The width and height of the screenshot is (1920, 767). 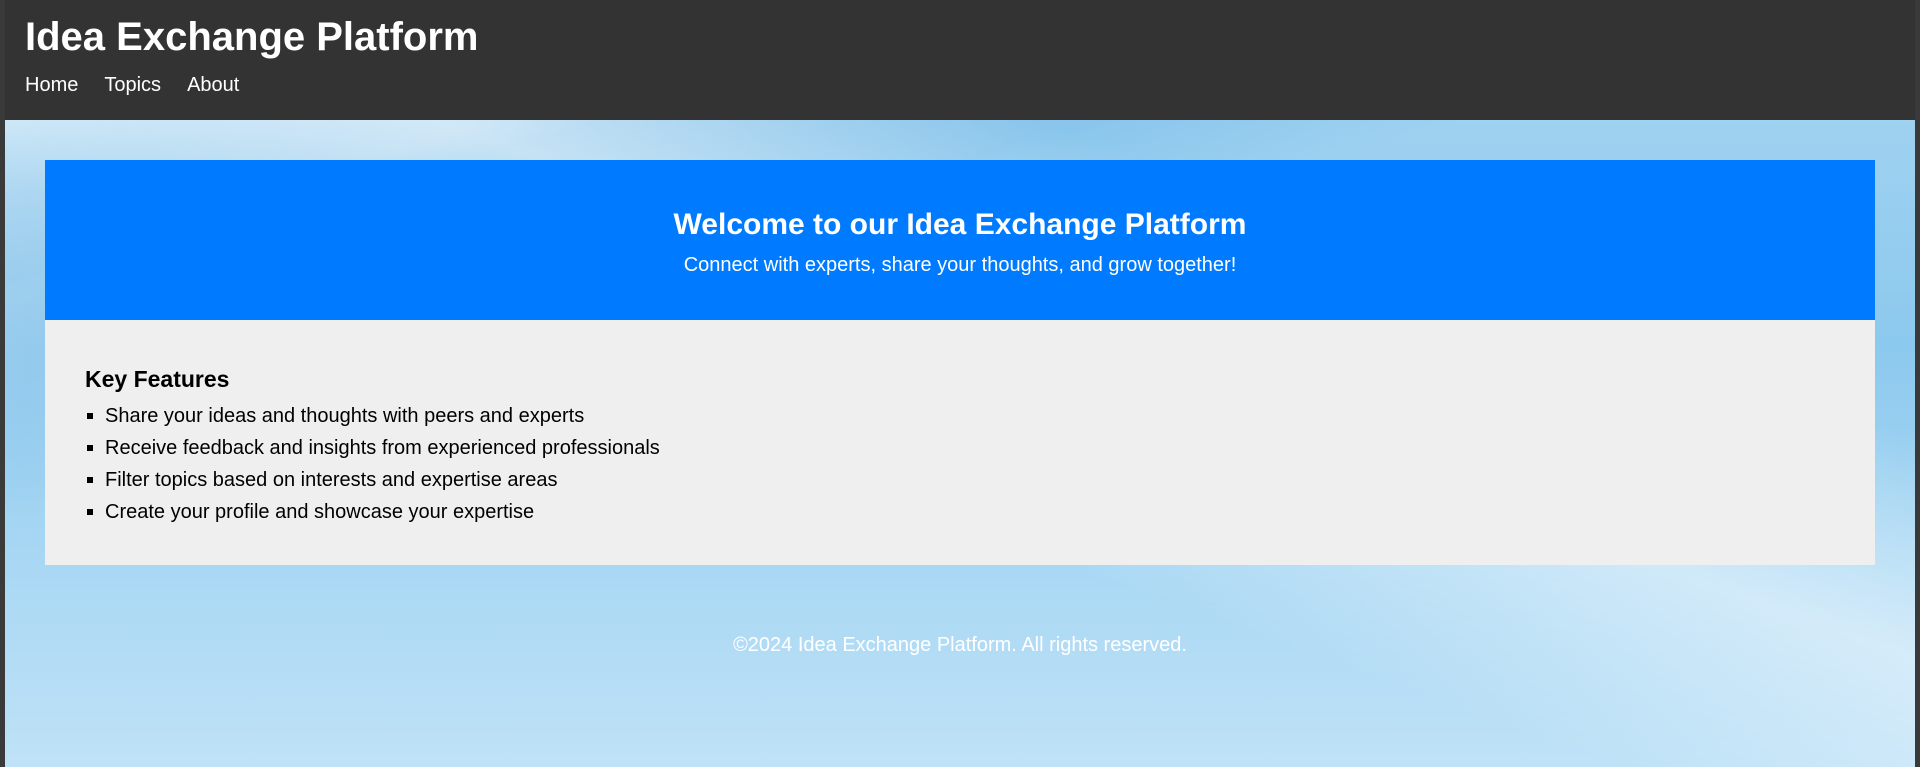 What do you see at coordinates (252, 37) in the screenshot?
I see `site-title: Idea Exchange Platform` at bounding box center [252, 37].